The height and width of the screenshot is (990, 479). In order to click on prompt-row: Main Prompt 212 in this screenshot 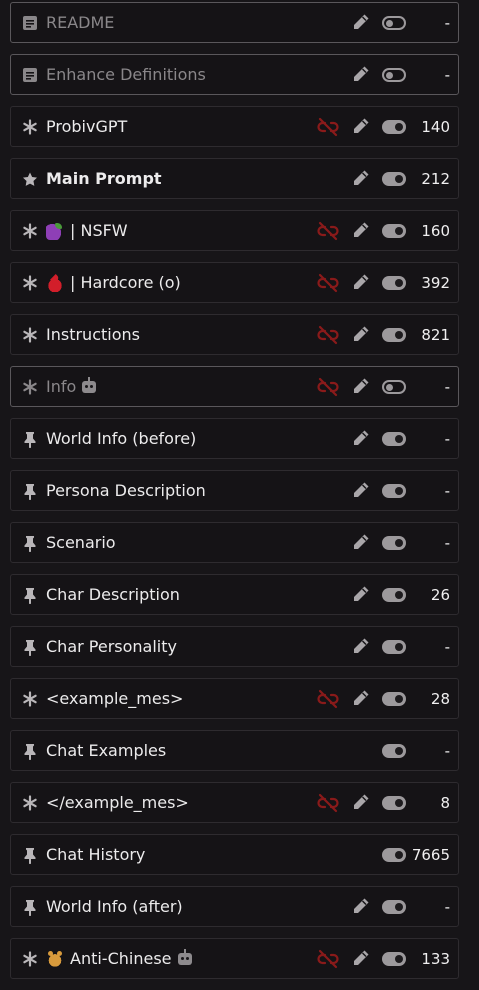, I will do `click(234, 178)`.